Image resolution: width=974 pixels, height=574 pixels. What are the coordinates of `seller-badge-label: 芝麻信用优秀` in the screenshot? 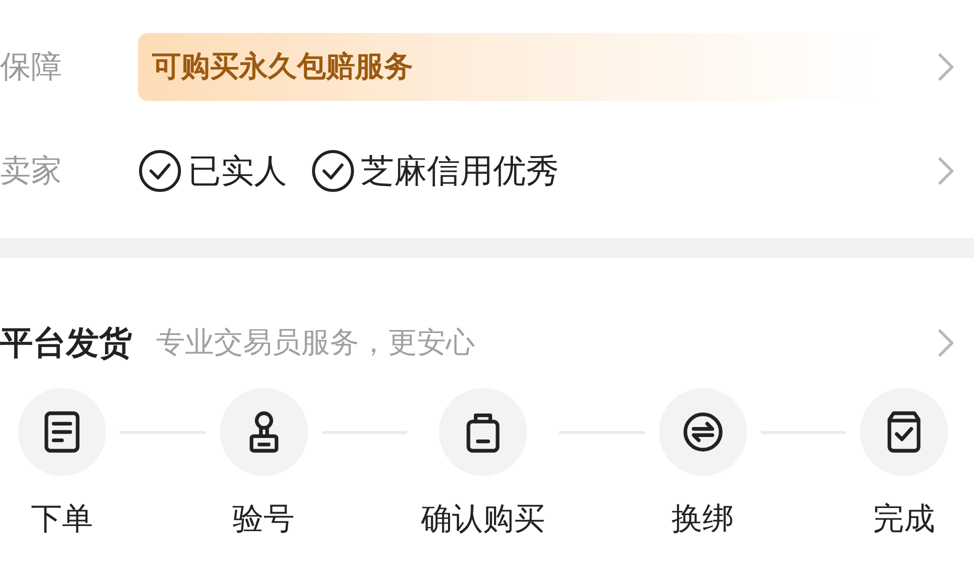 It's located at (460, 171).